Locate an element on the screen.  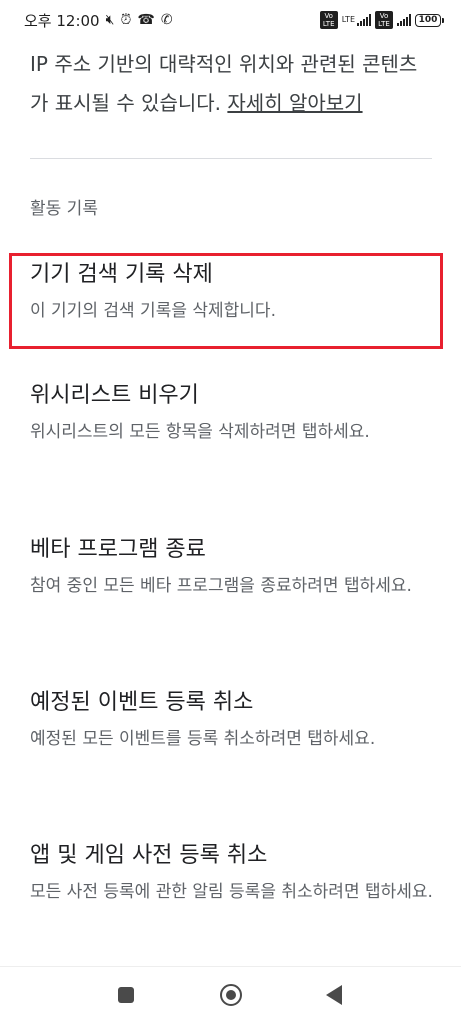
item-subtitle: 참여 중인 모든 베타 프로그램을 종료하려면 탭하세요. is located at coordinates (221, 586).